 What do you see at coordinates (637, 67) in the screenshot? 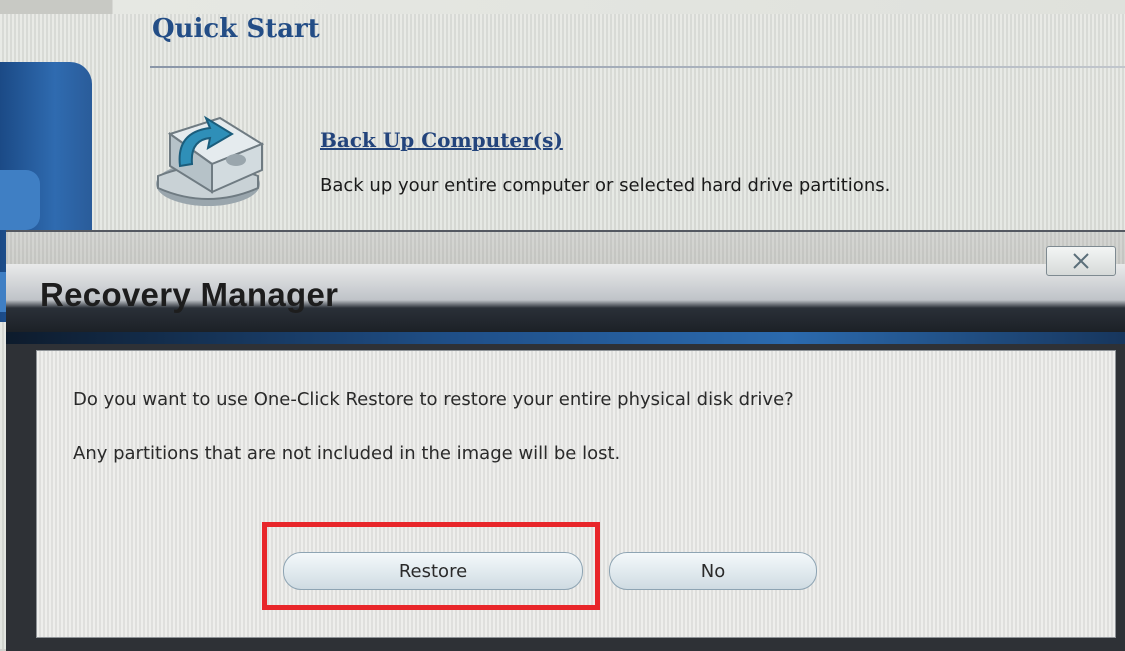
I see `heading-divider` at bounding box center [637, 67].